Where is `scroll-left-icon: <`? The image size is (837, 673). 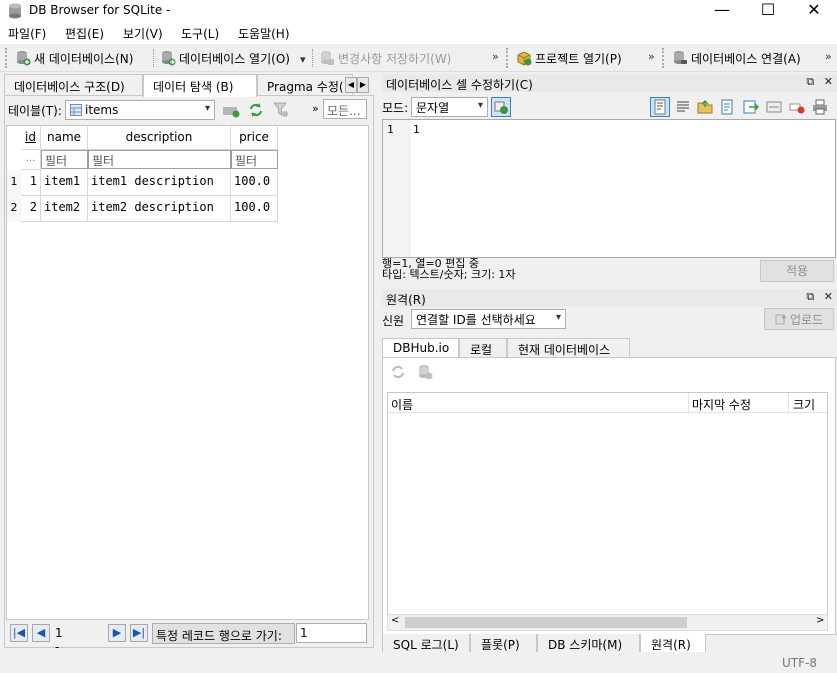
scroll-left-icon: < is located at coordinates (395, 620).